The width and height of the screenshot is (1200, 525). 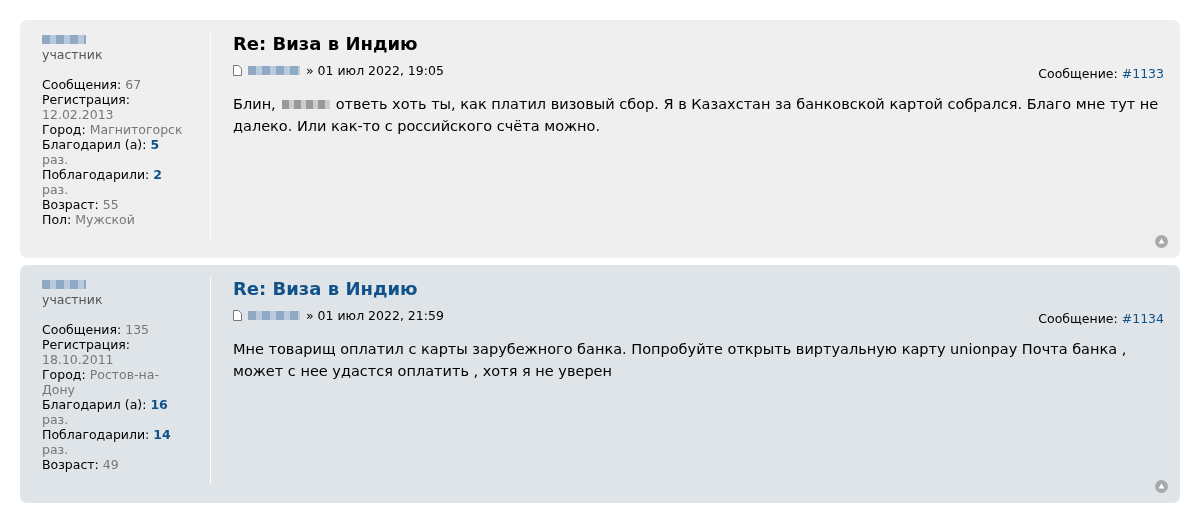 I want to click on profile-field: Возраст: 55, so click(x=116, y=204).